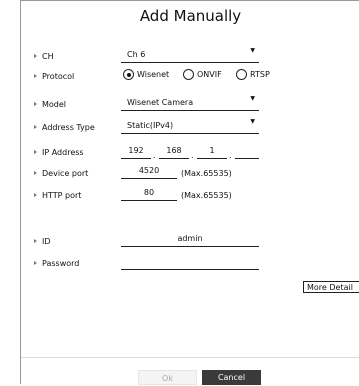 The image size is (359, 386). I want to click on http-port-hint: (Max.65535), so click(206, 195).